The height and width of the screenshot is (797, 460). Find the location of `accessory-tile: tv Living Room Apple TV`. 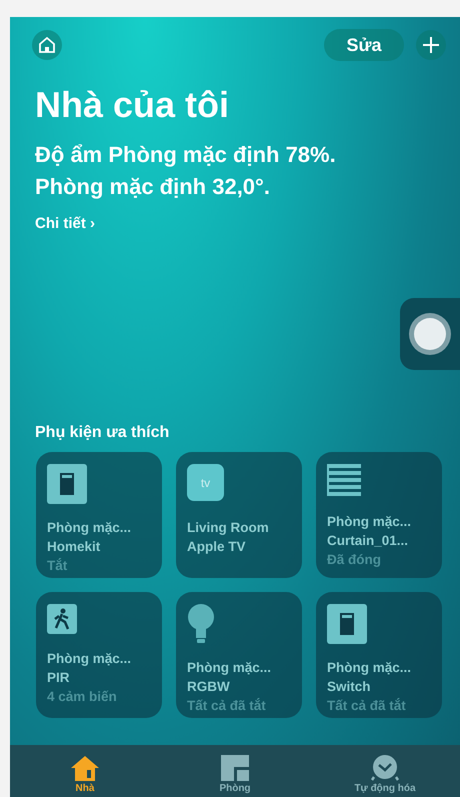

accessory-tile: tv Living Room Apple TV is located at coordinates (239, 515).